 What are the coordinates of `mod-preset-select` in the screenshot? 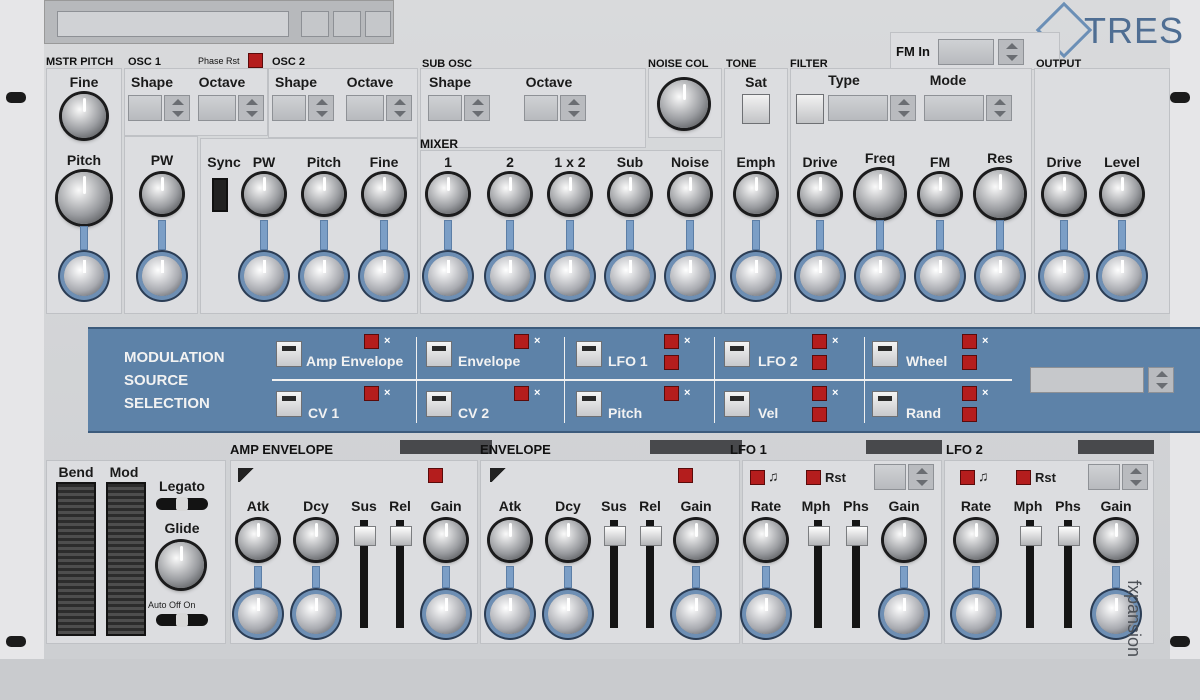 It's located at (1087, 380).